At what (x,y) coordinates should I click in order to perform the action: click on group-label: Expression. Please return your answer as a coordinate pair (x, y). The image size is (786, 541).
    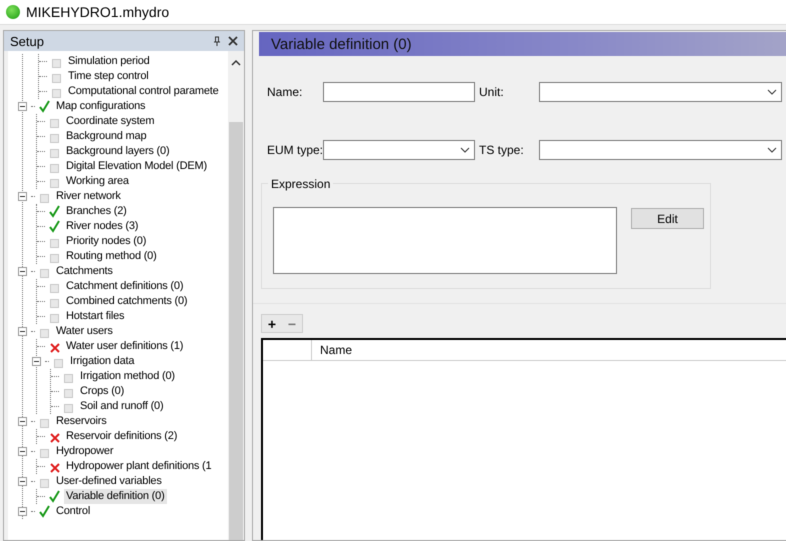
    Looking at the image, I should click on (301, 184).